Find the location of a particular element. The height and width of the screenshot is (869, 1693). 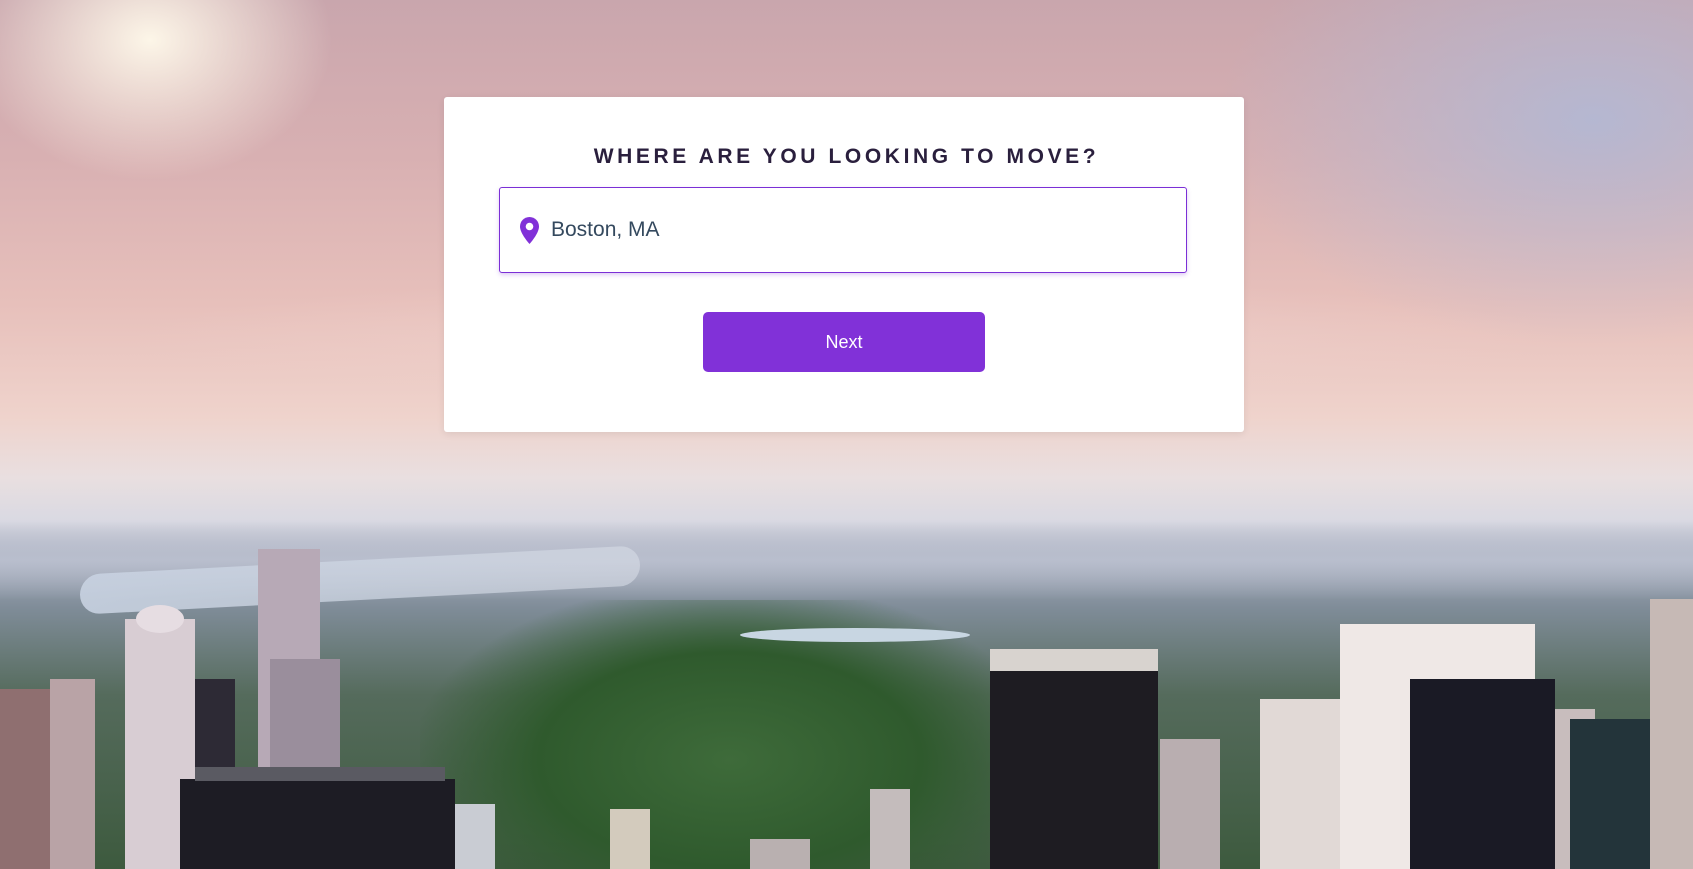

location-input-wrapper is located at coordinates (843, 230).